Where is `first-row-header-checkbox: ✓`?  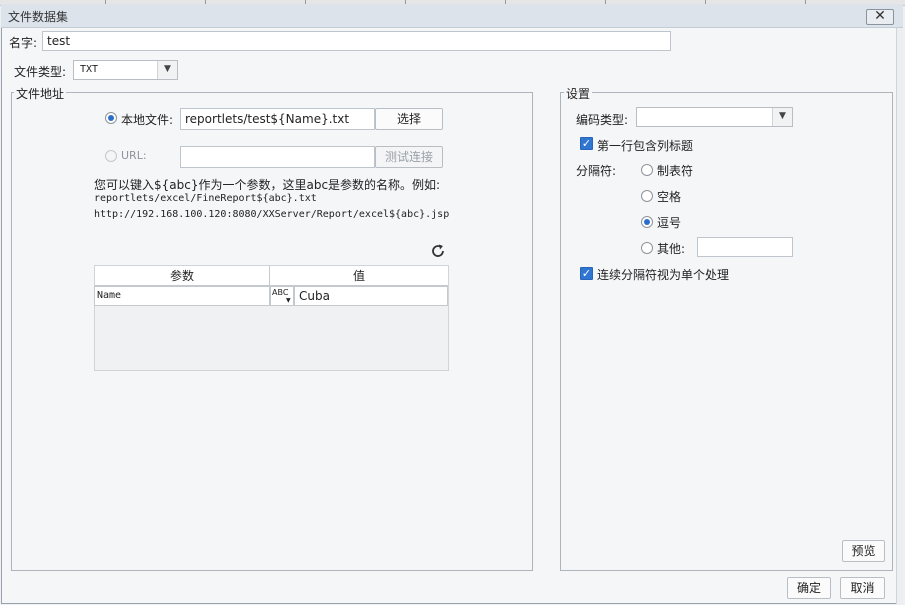 first-row-header-checkbox: ✓ is located at coordinates (586, 143).